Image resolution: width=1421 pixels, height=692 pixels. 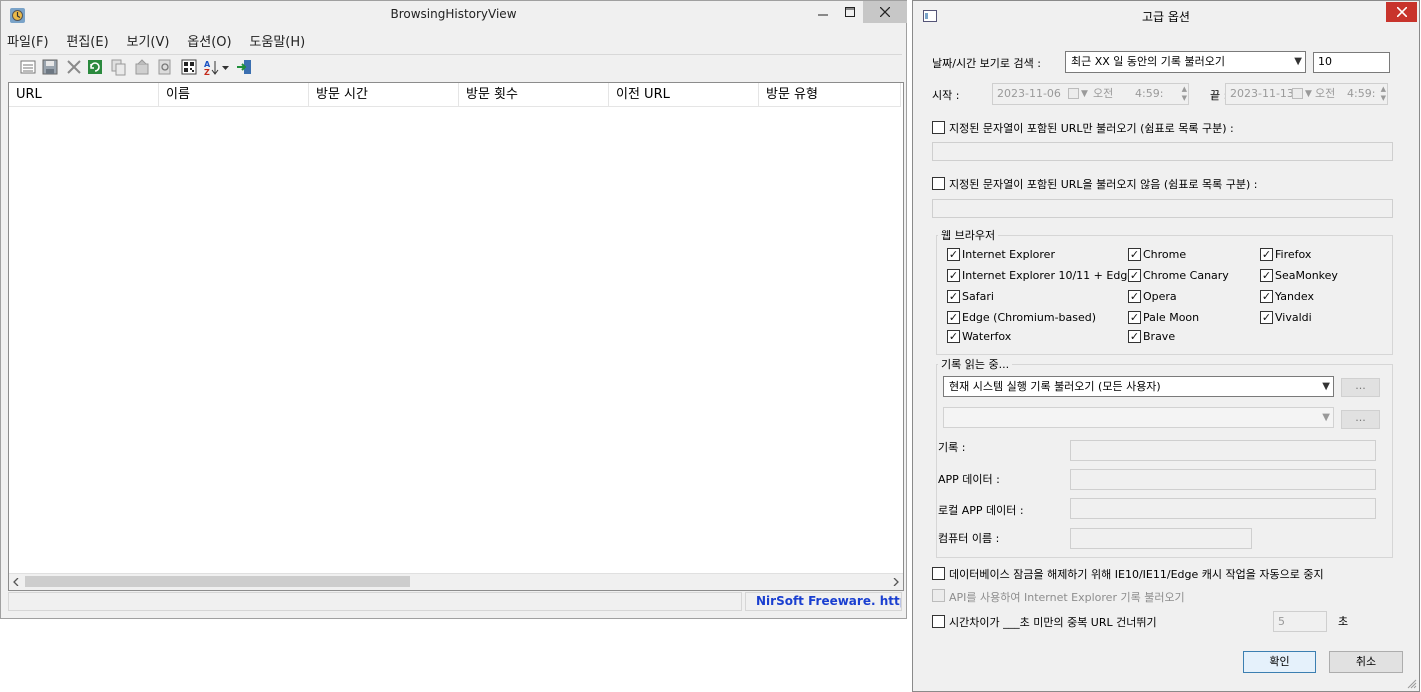 I want to click on horizontal-scrollbar, so click(x=456, y=581).